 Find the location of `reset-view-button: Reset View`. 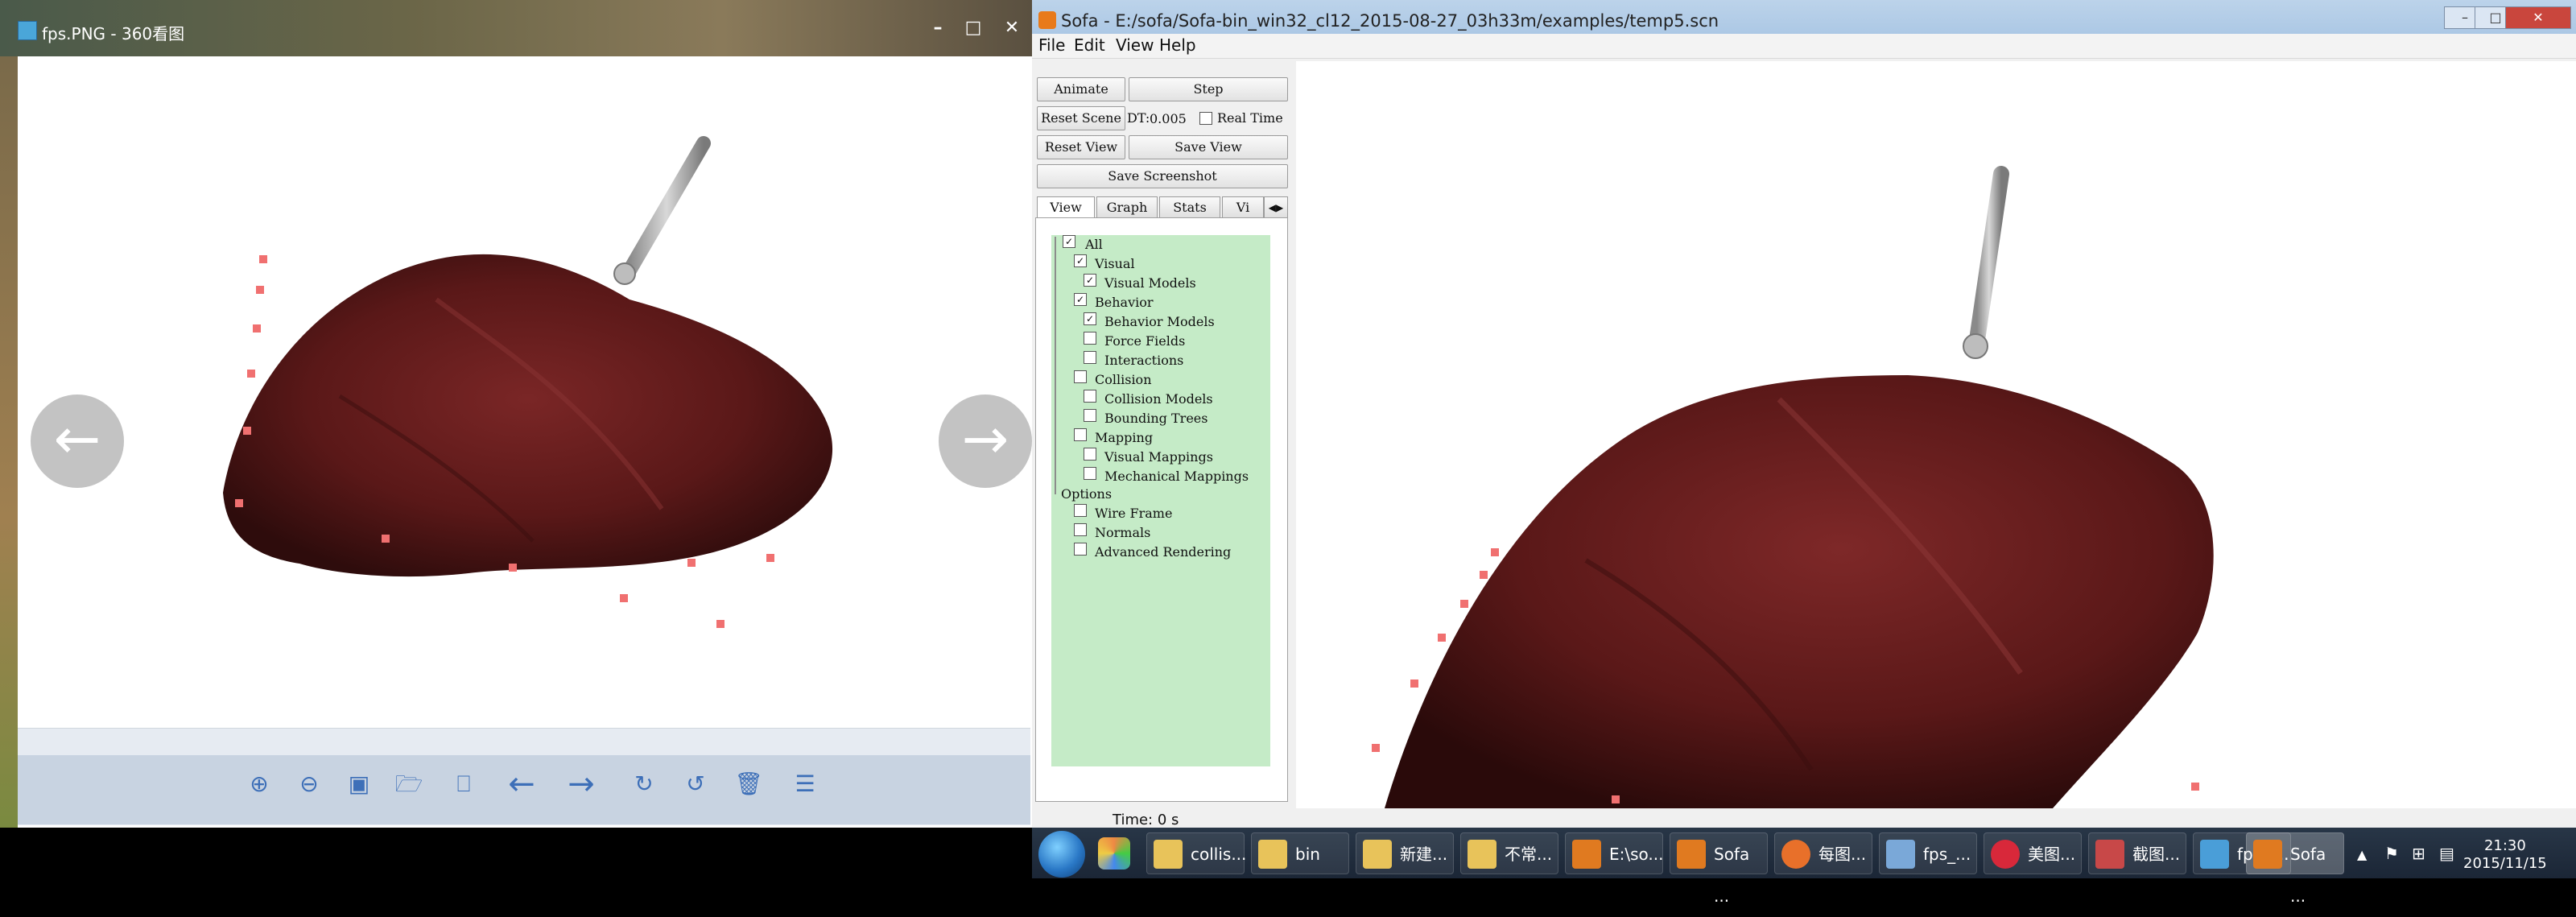

reset-view-button: Reset View is located at coordinates (1081, 147).